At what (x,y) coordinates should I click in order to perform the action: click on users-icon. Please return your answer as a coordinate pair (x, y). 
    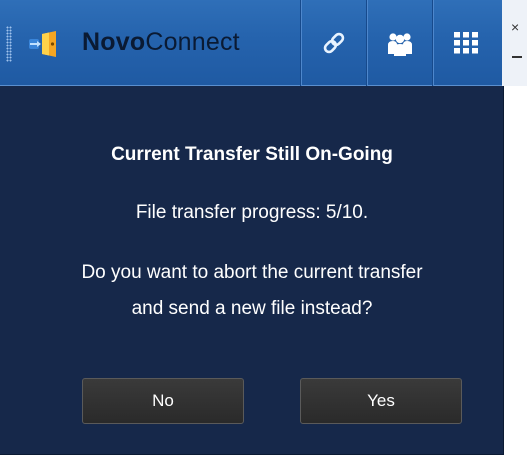
    Looking at the image, I should click on (399, 44).